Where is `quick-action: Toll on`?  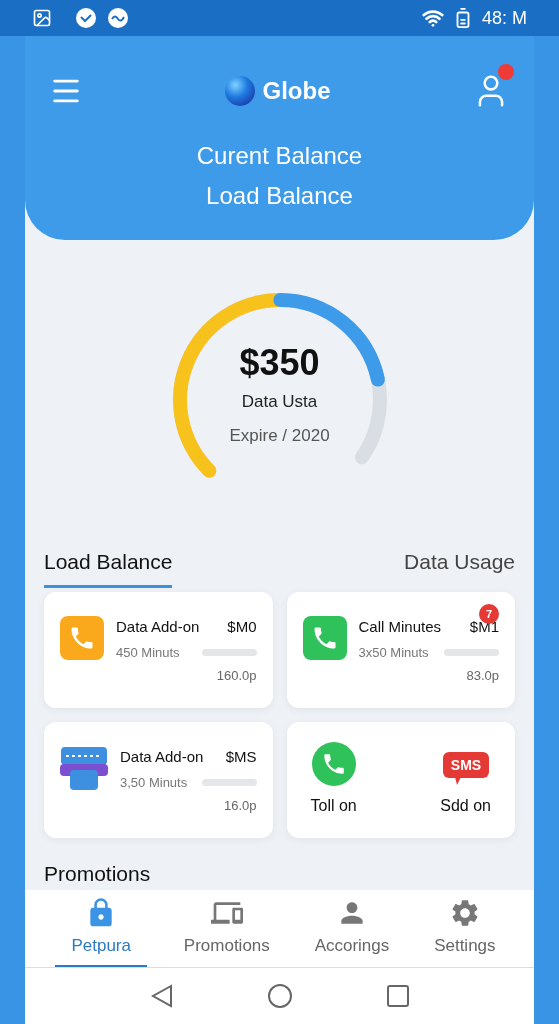 quick-action: Toll on is located at coordinates (333, 780).